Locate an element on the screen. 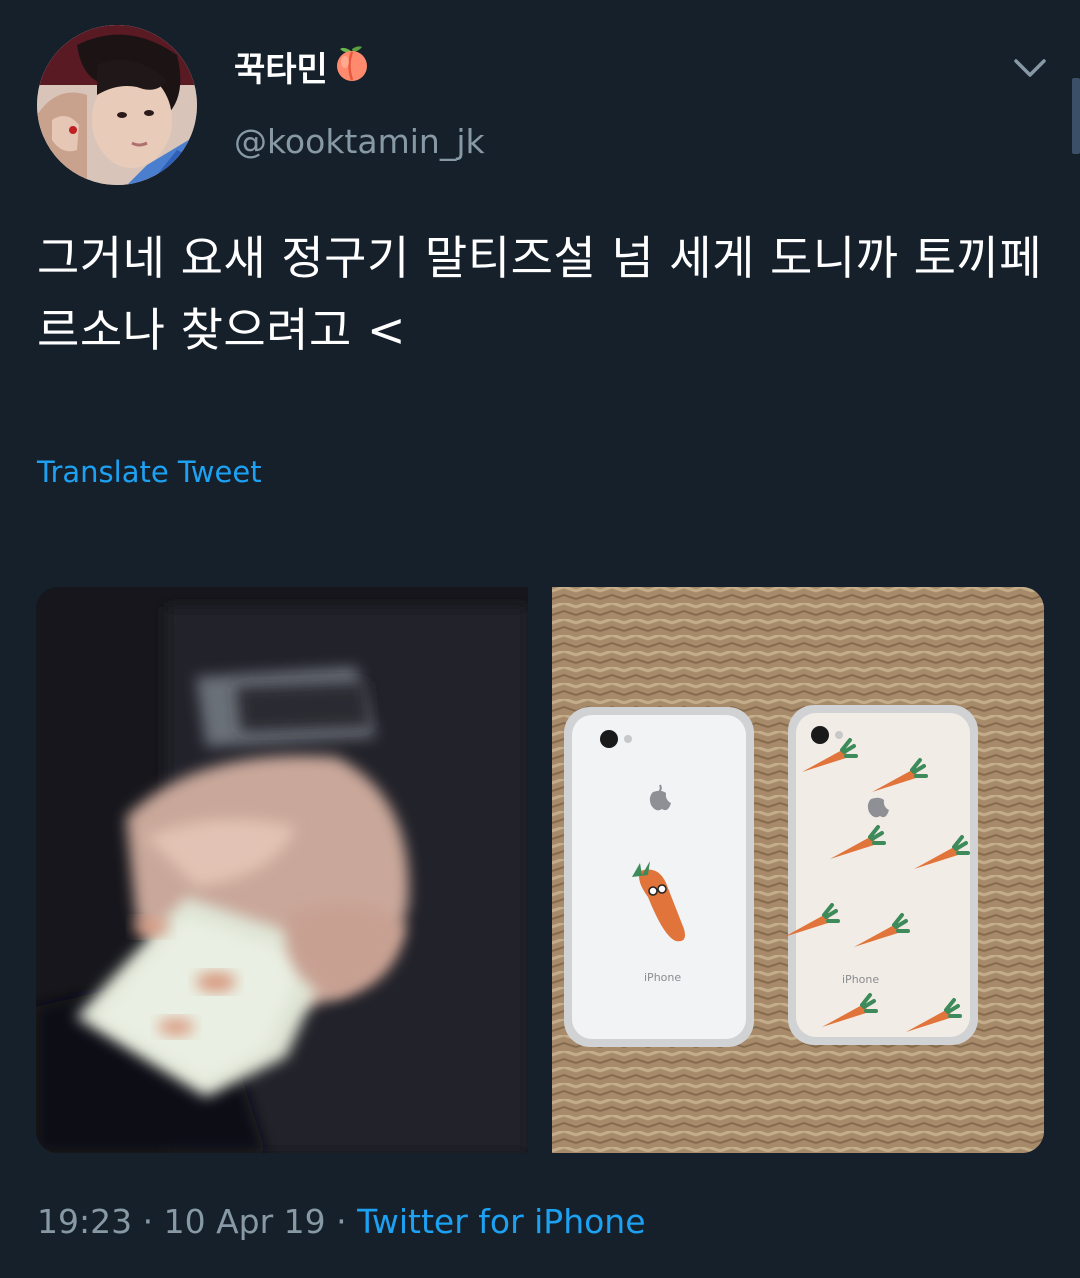 The image size is (1080, 1278). avatar is located at coordinates (117, 105).